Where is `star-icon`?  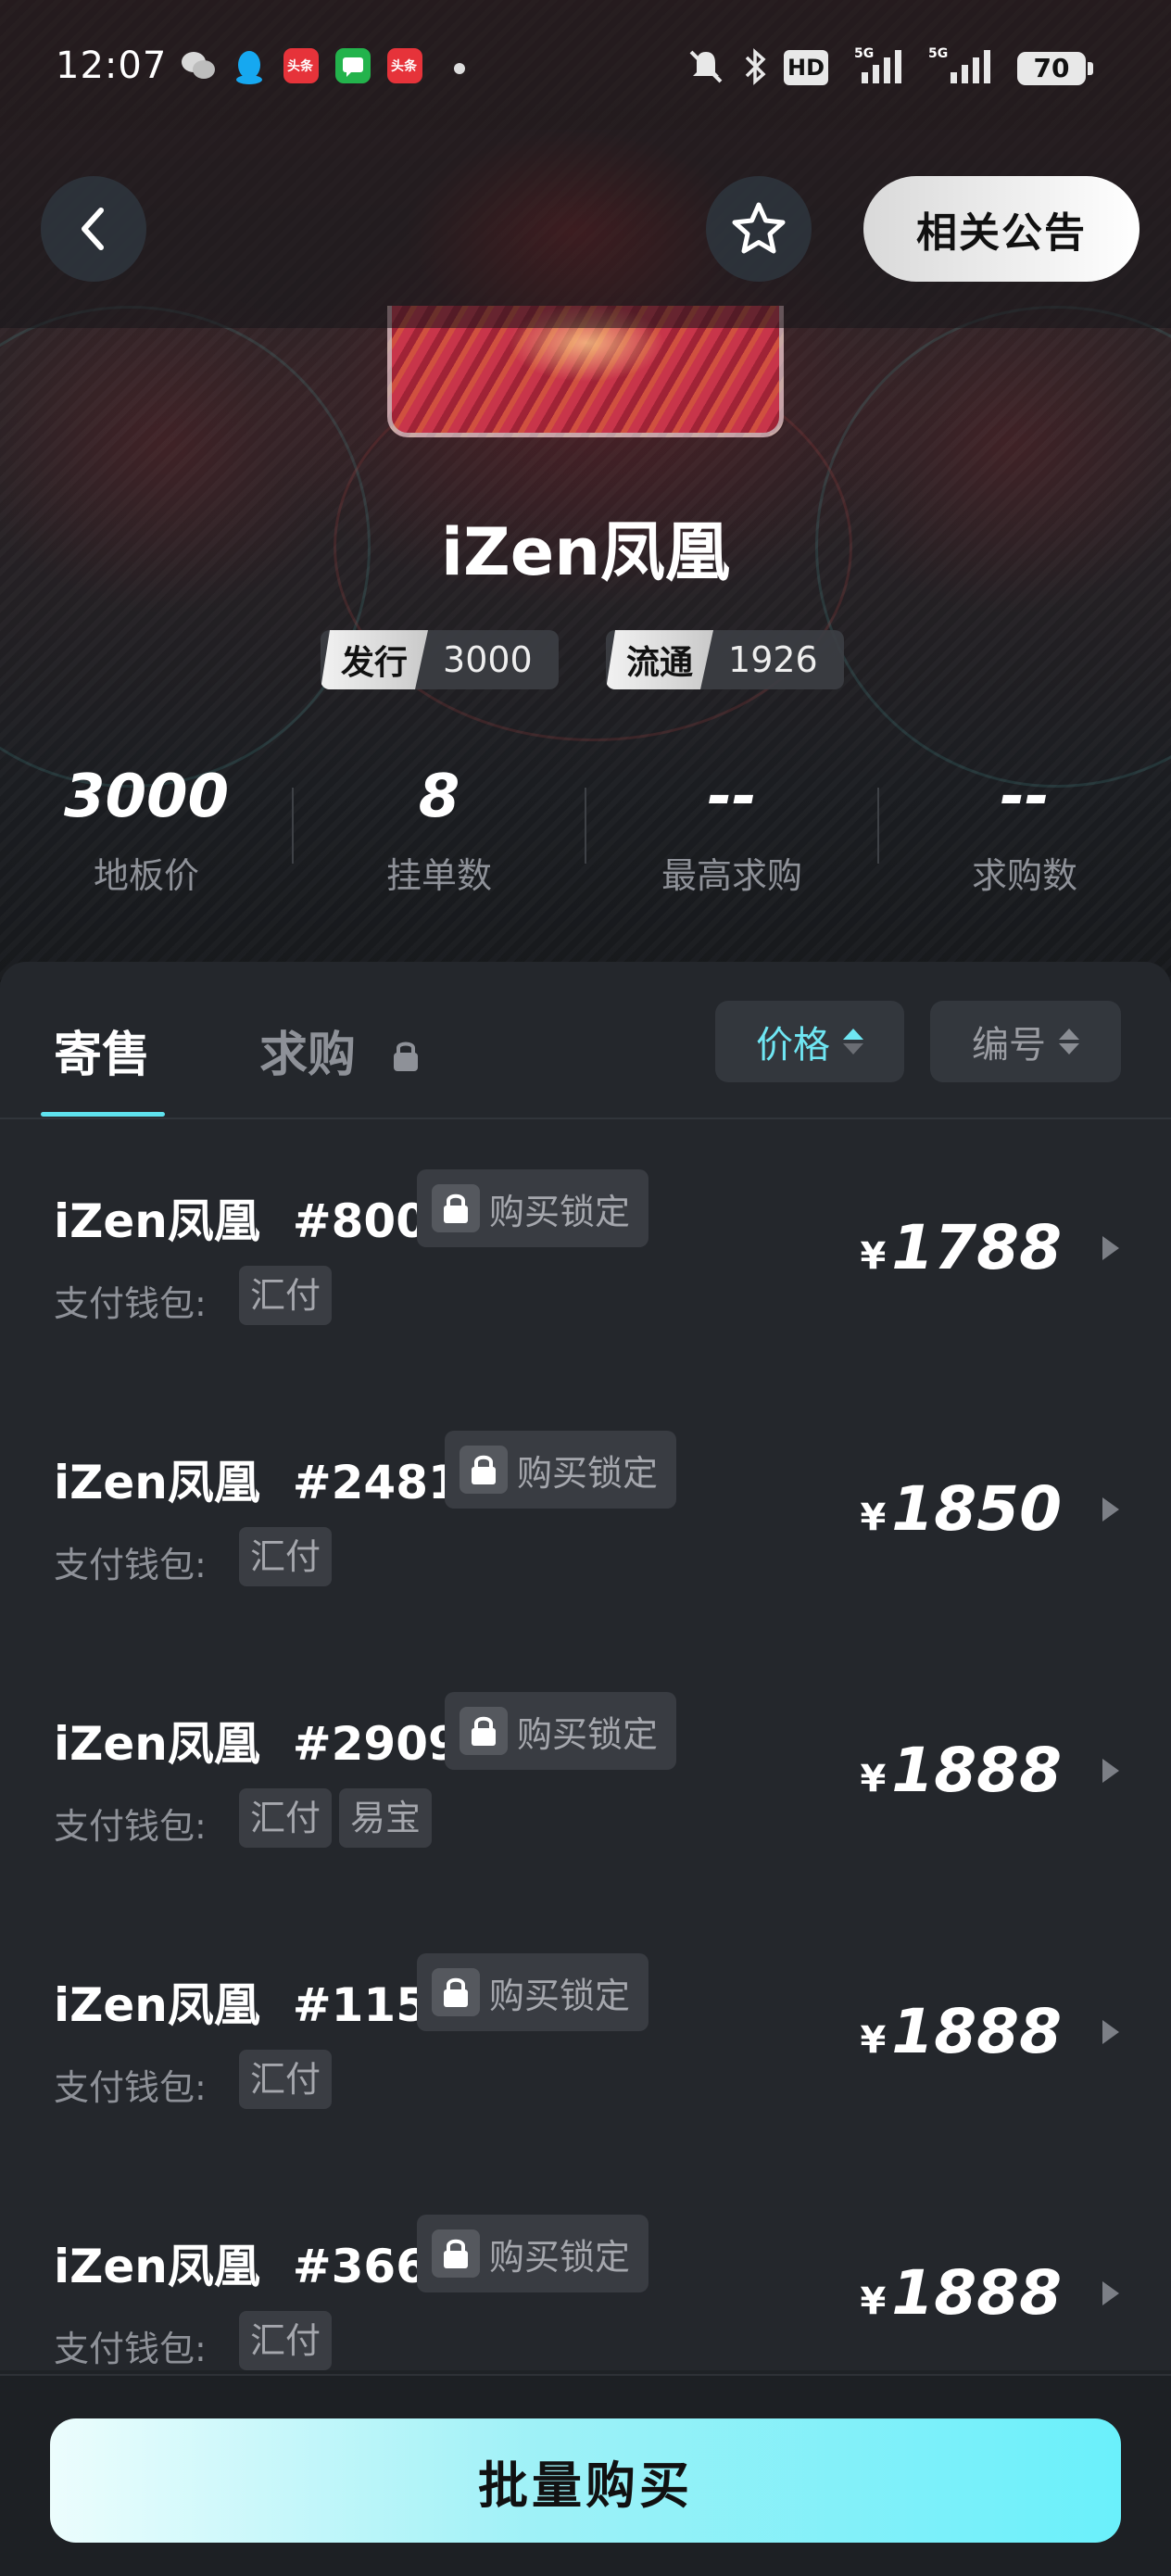
star-icon is located at coordinates (759, 228).